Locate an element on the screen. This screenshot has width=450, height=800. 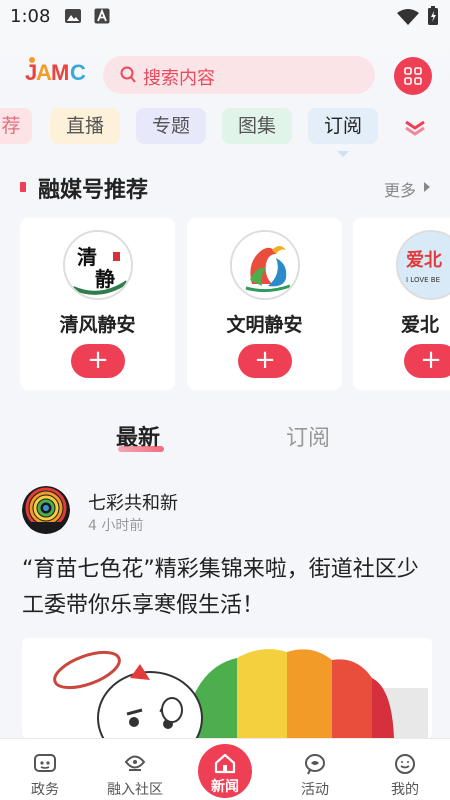
tab-label: 订阅 is located at coordinates (342, 126).